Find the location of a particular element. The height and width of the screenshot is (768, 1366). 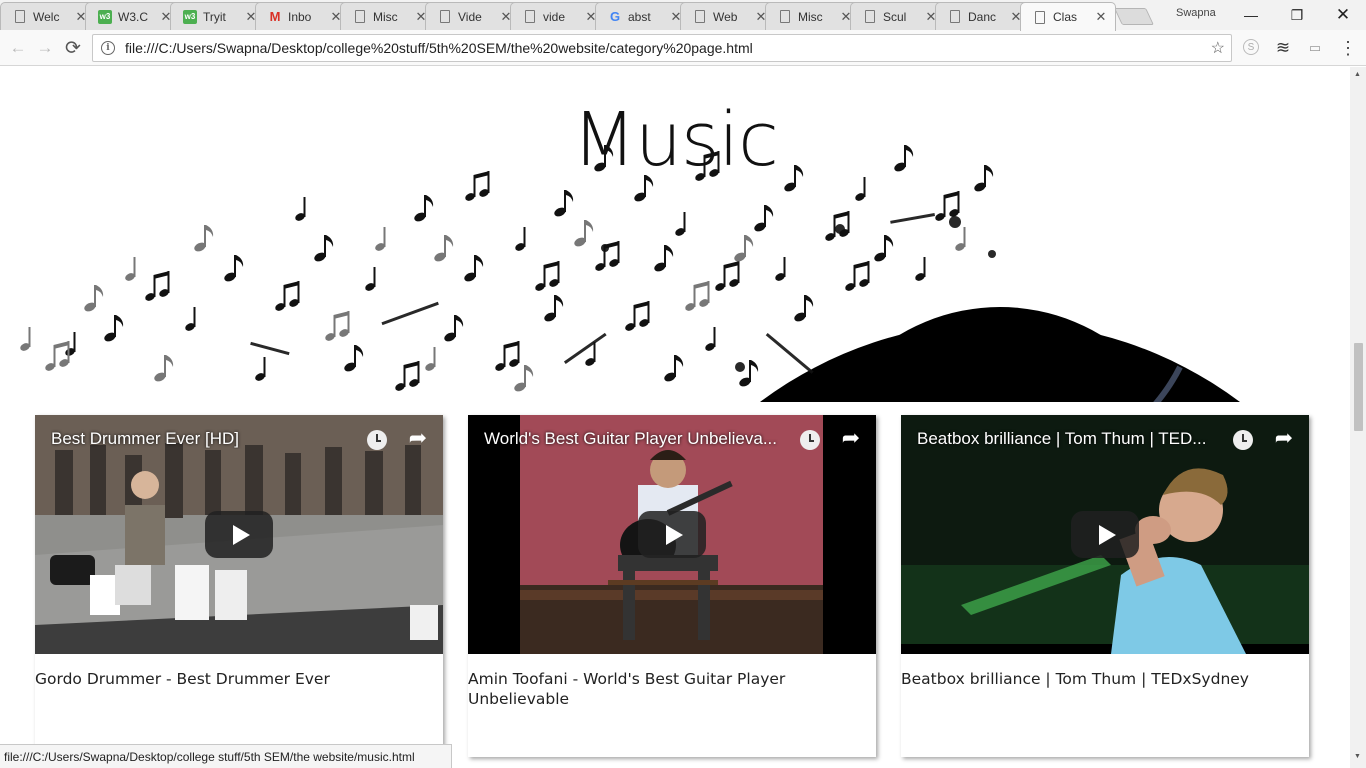

layers-extension-icon: ≋ is located at coordinates (1283, 47).